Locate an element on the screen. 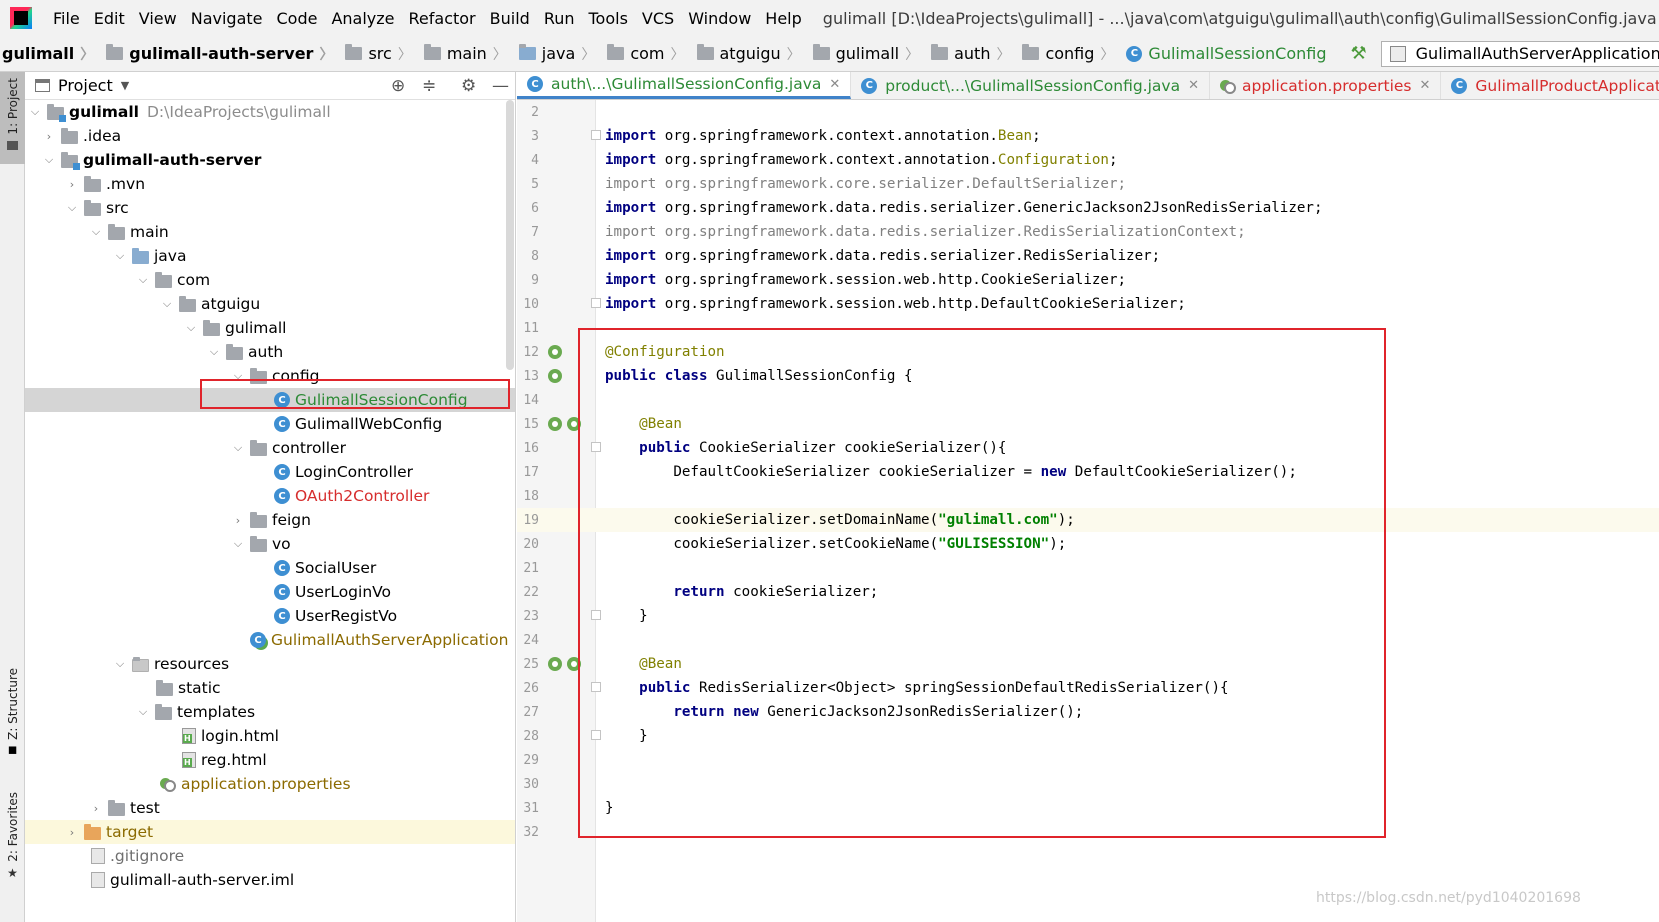 Image resolution: width=1659 pixels, height=922 pixels. code-line: 22 return cookieSerializer; is located at coordinates (1088, 592).